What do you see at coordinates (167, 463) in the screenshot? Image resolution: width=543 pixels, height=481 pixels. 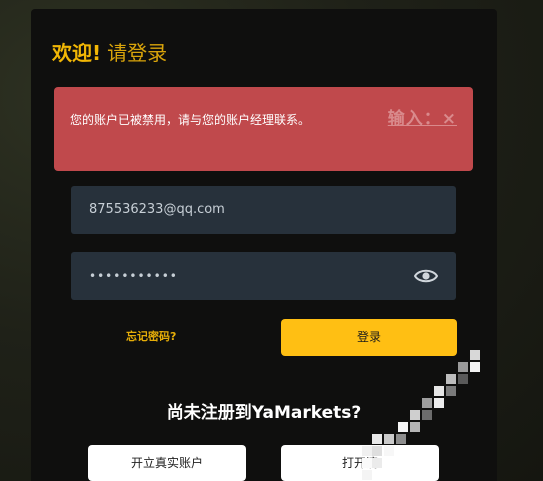 I see `open-real-account-button: 开立真实账户` at bounding box center [167, 463].